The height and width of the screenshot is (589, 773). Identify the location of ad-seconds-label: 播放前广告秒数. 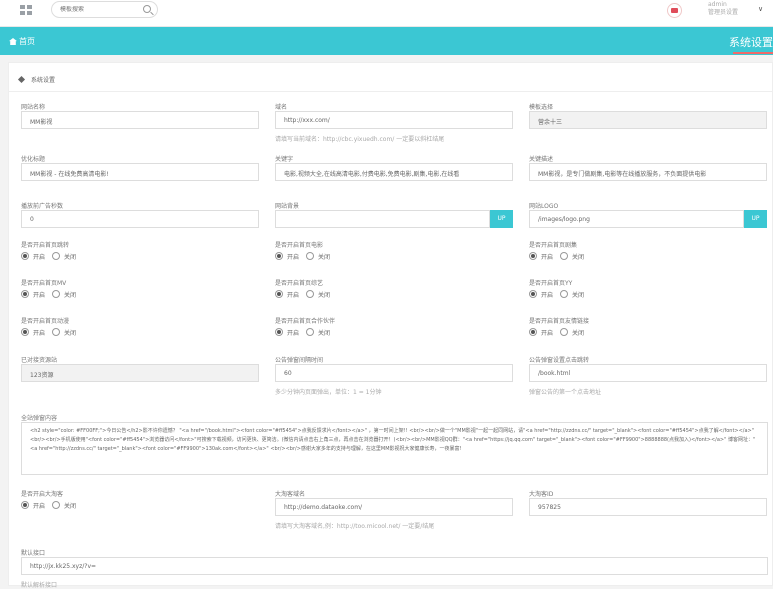
(42, 206).